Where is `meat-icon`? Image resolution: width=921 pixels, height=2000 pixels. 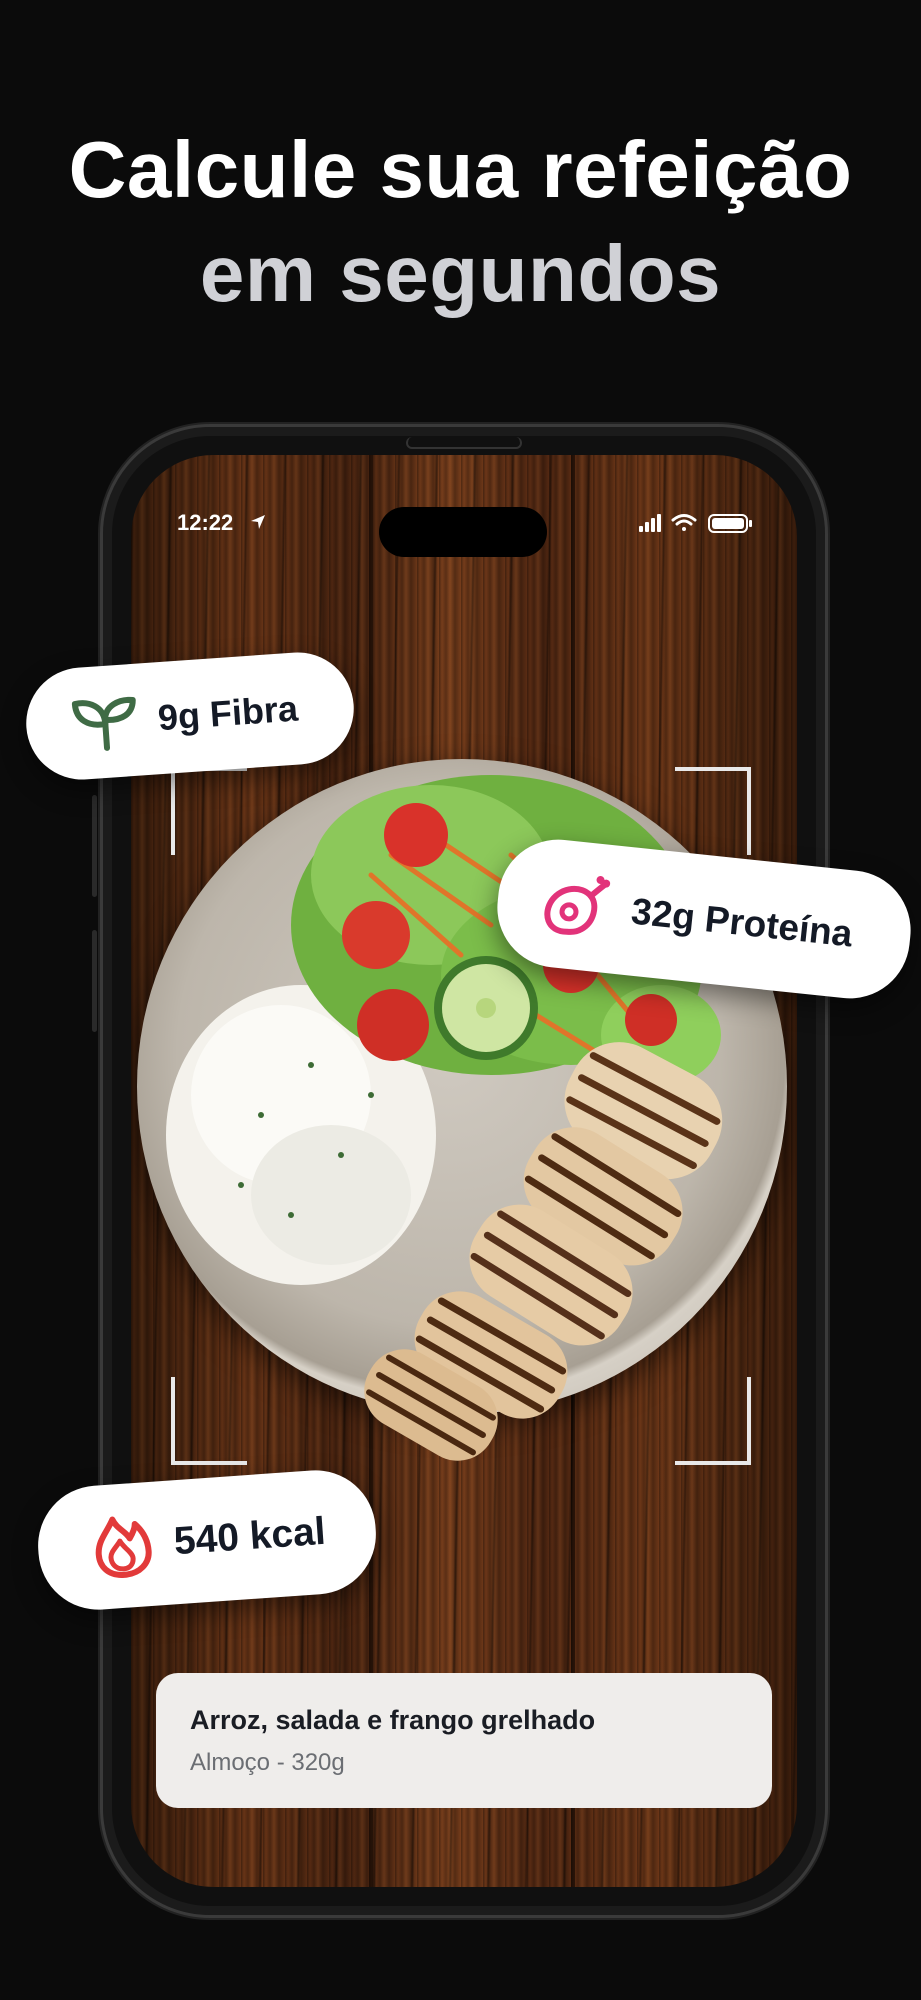
meat-icon is located at coordinates (574, 905).